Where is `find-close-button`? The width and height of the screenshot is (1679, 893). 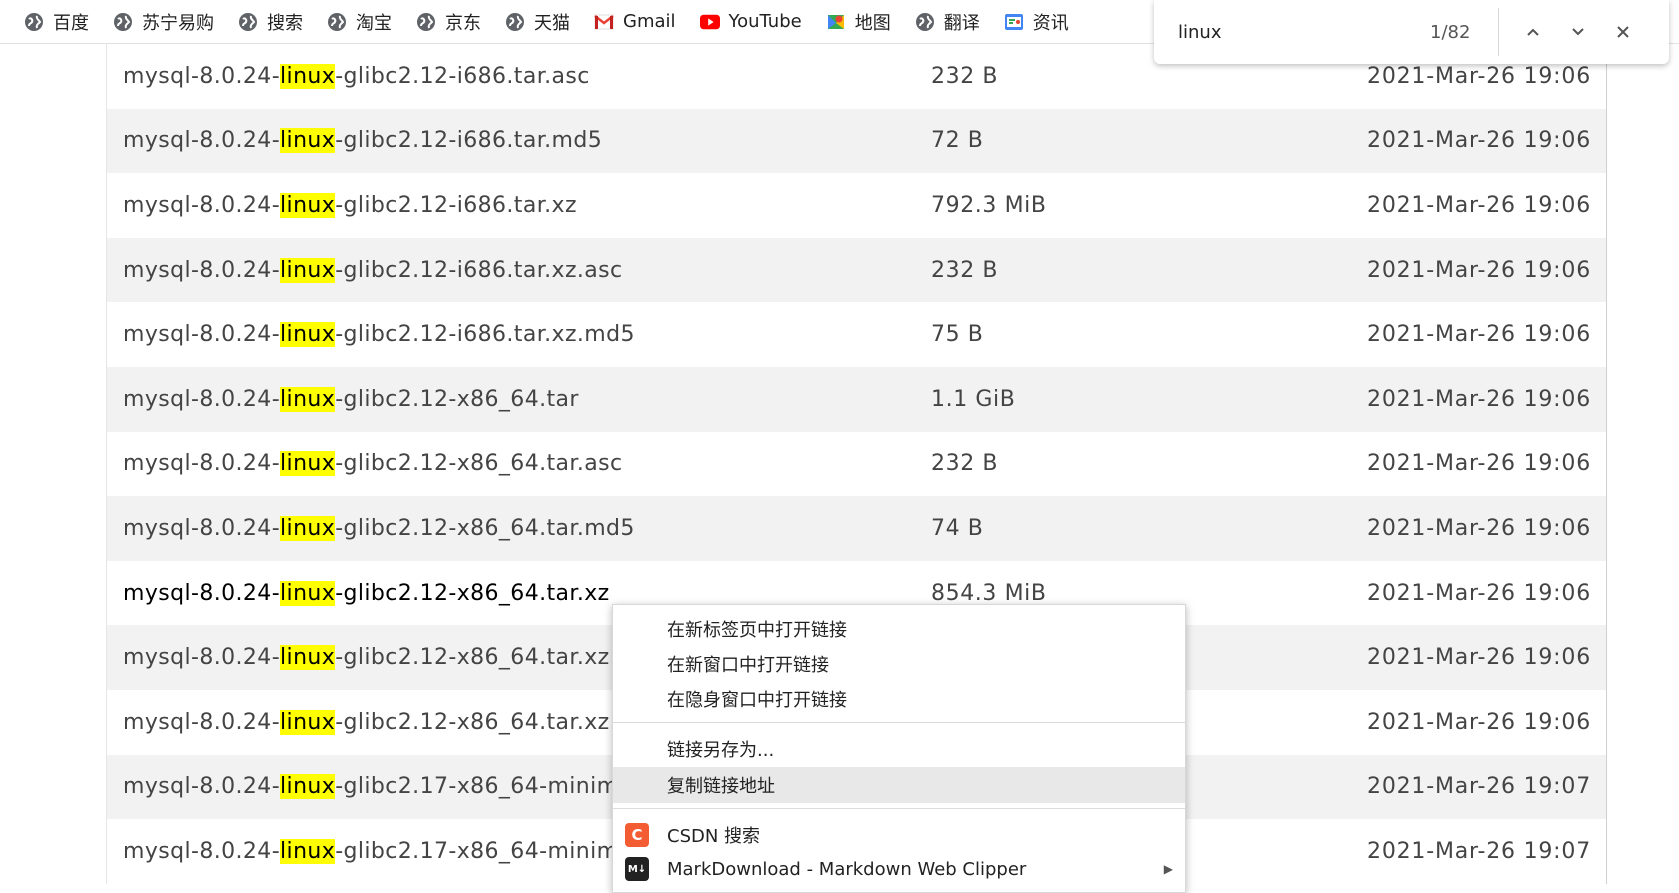 find-close-button is located at coordinates (1623, 32).